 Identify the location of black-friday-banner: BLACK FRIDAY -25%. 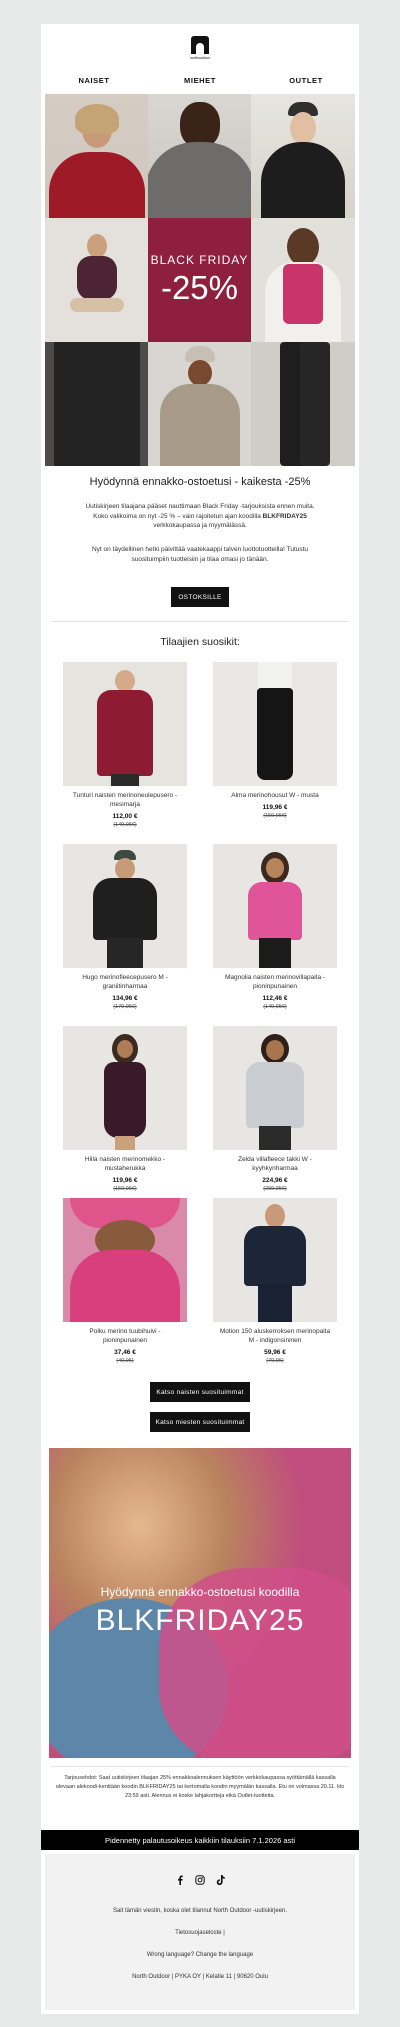
(199, 280).